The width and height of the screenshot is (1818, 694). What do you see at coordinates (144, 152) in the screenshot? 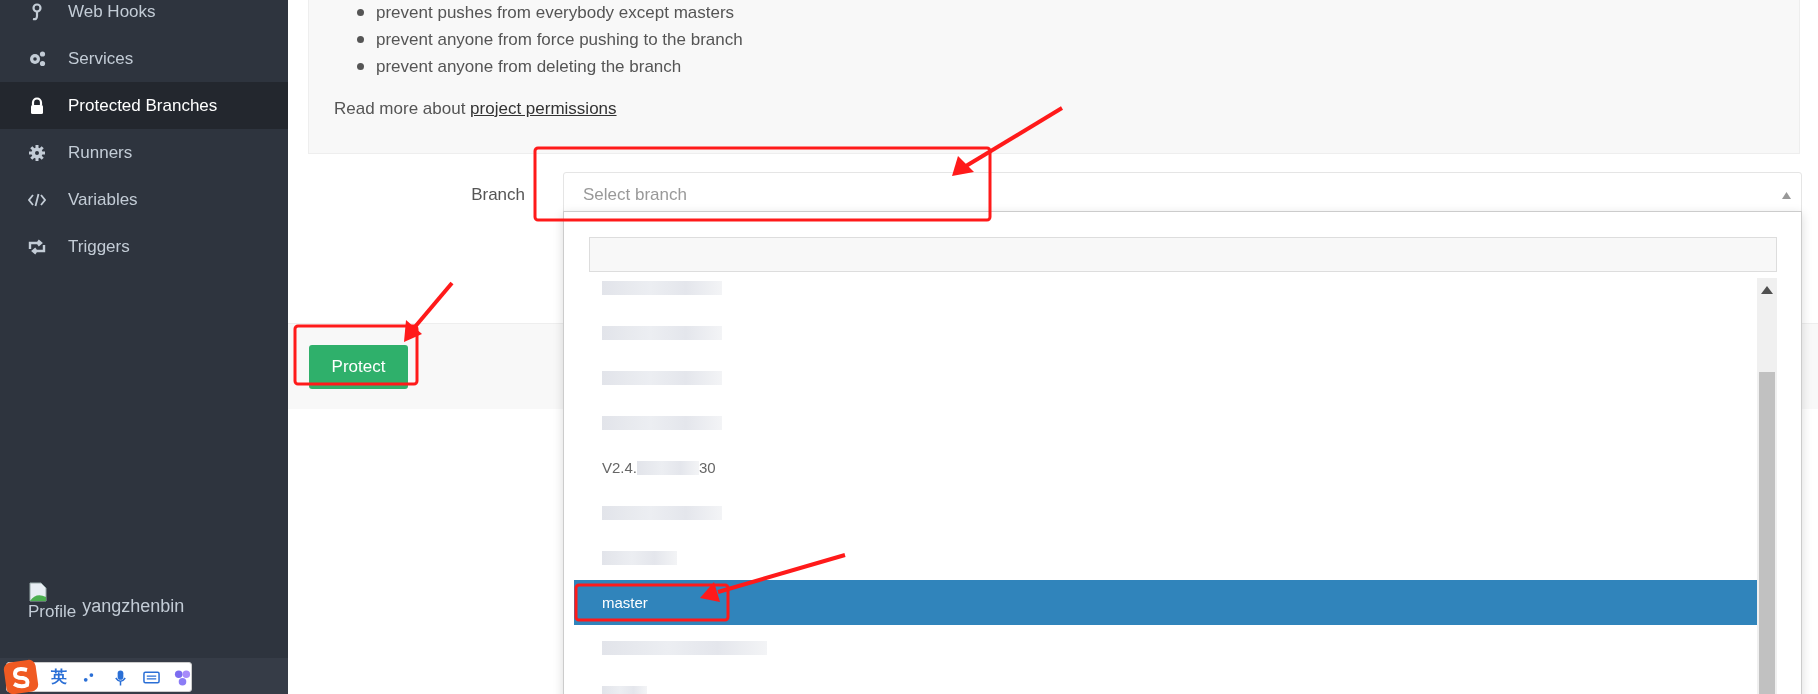
I see `sidebar-item: Runners` at bounding box center [144, 152].